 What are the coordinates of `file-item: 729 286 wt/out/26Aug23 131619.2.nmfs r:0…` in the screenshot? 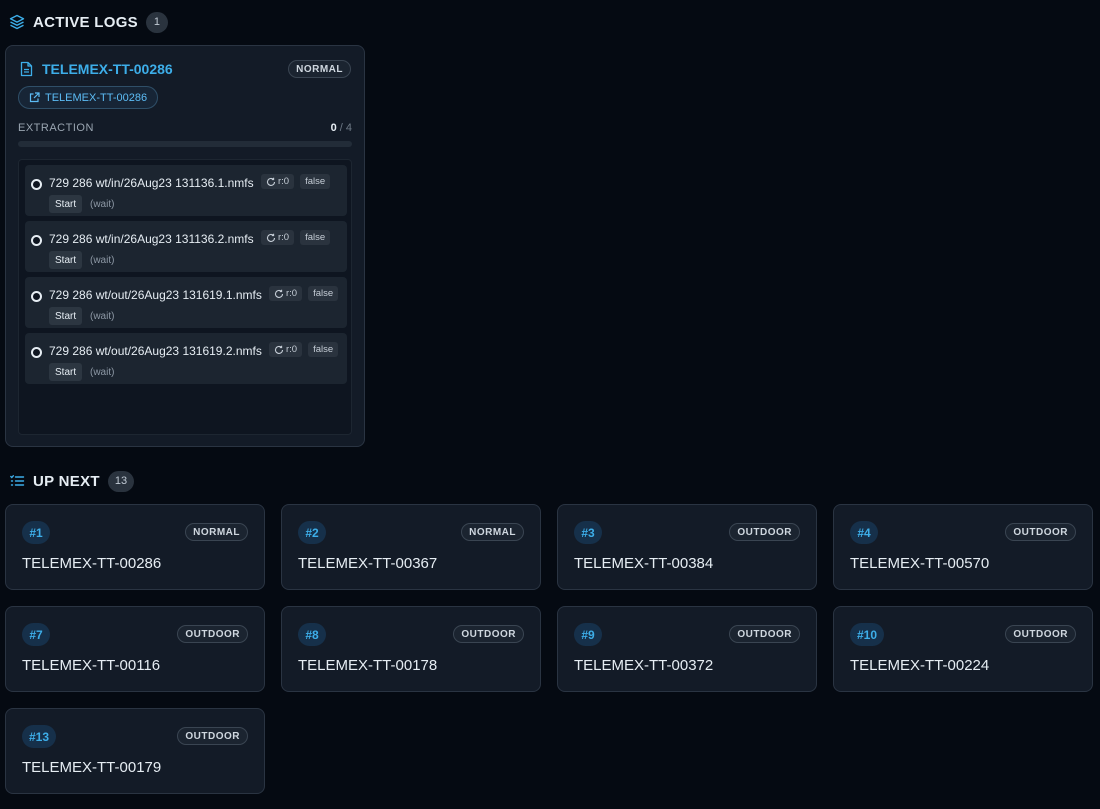 It's located at (186, 358).